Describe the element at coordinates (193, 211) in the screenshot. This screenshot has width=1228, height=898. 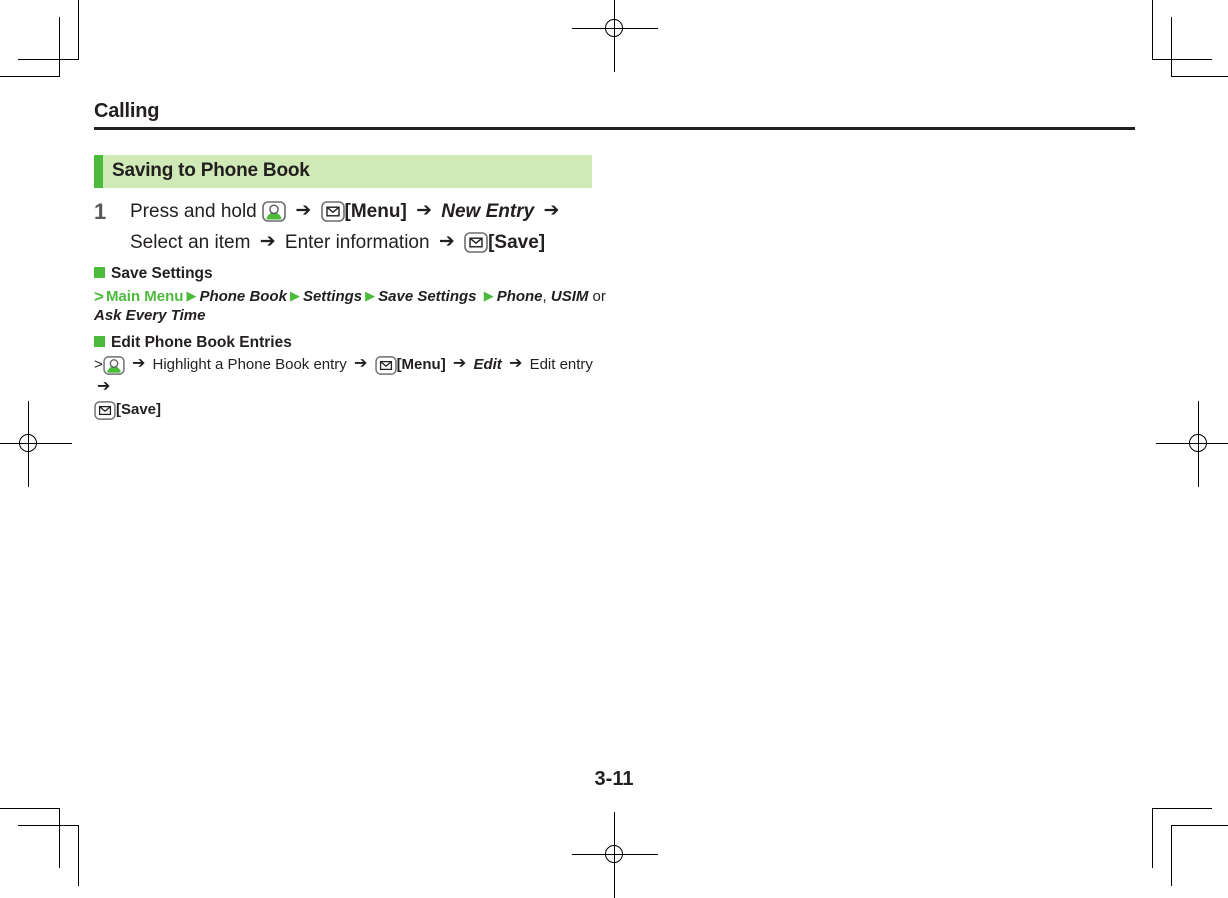
I see `step-text-press-hold: Press and hold` at that location.